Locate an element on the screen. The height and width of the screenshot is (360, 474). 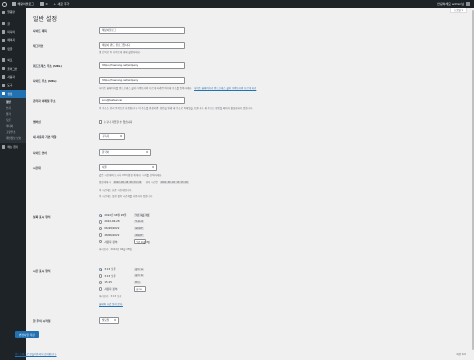
date-format-option: 2022-06-28 Y-m-d is located at coordinates (124, 222).